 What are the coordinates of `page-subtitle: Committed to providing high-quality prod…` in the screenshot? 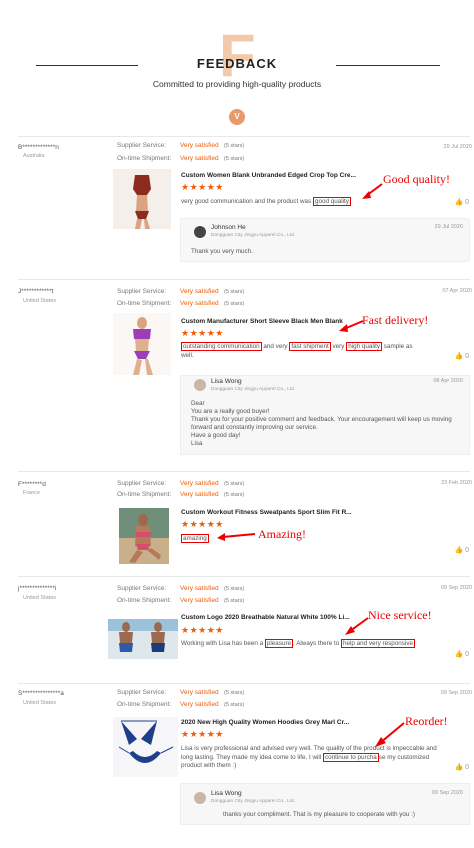 It's located at (237, 84).